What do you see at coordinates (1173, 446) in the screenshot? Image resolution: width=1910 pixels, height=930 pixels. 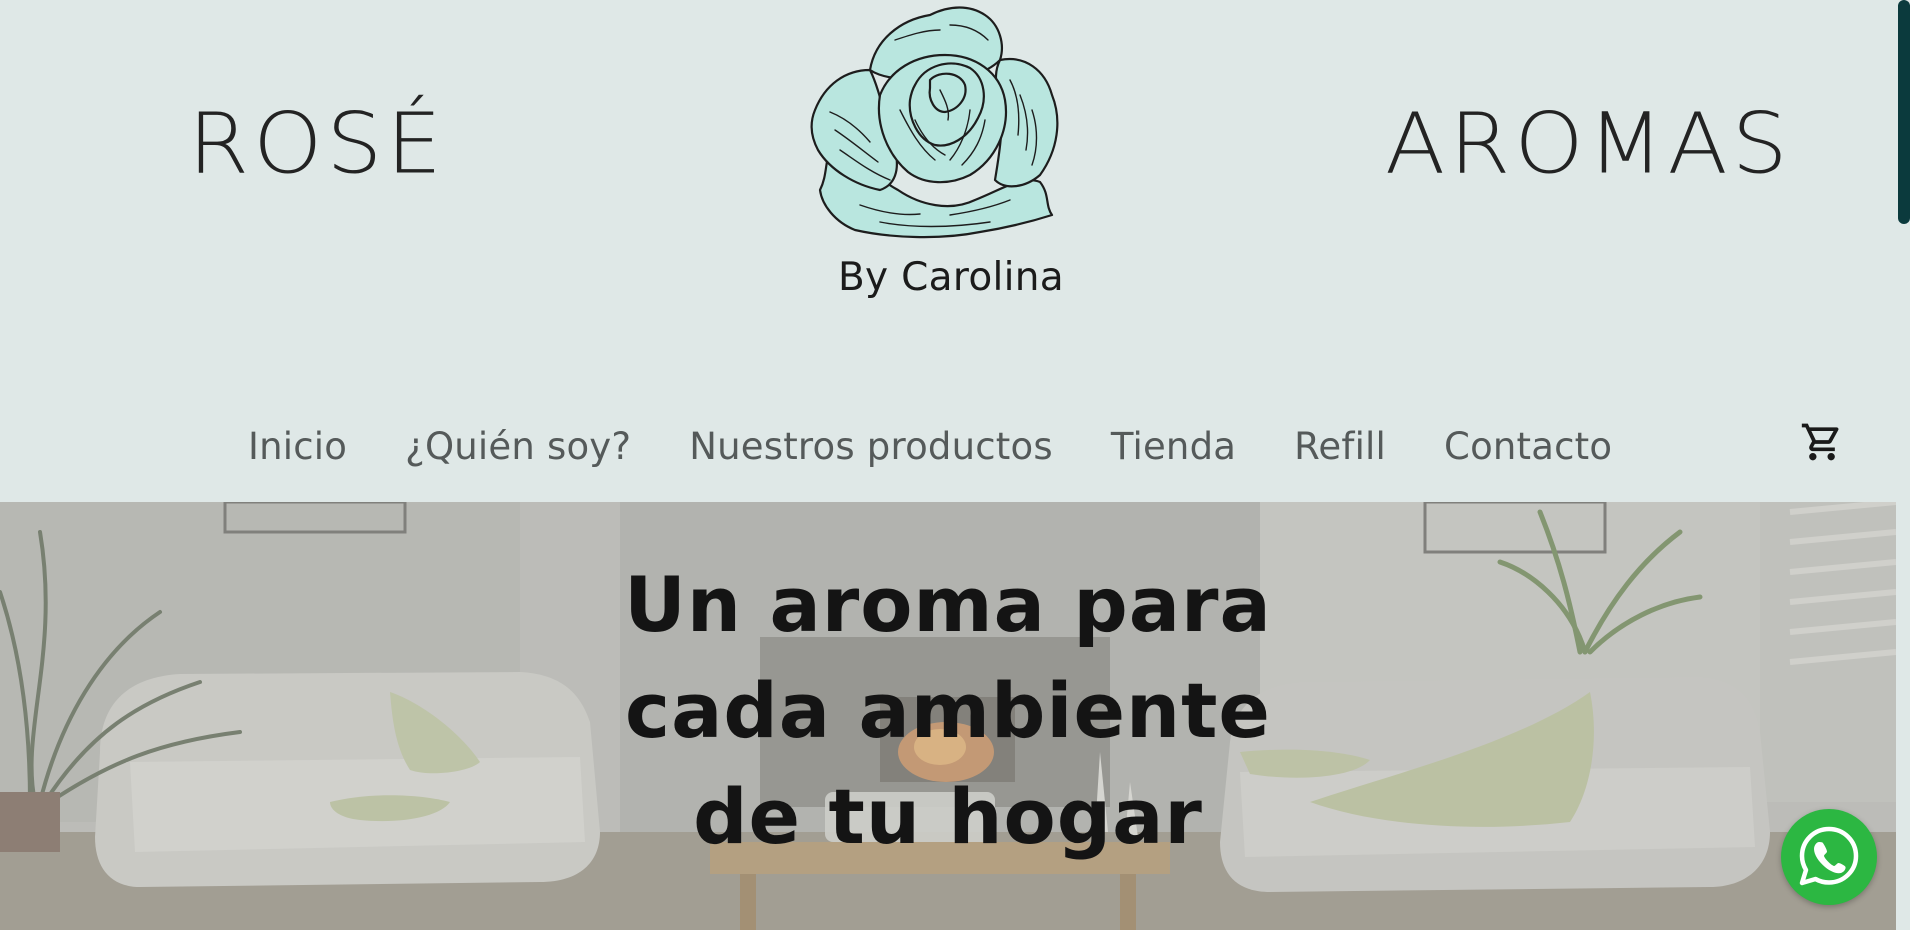 I see `nav-item-tienda: Tienda` at bounding box center [1173, 446].